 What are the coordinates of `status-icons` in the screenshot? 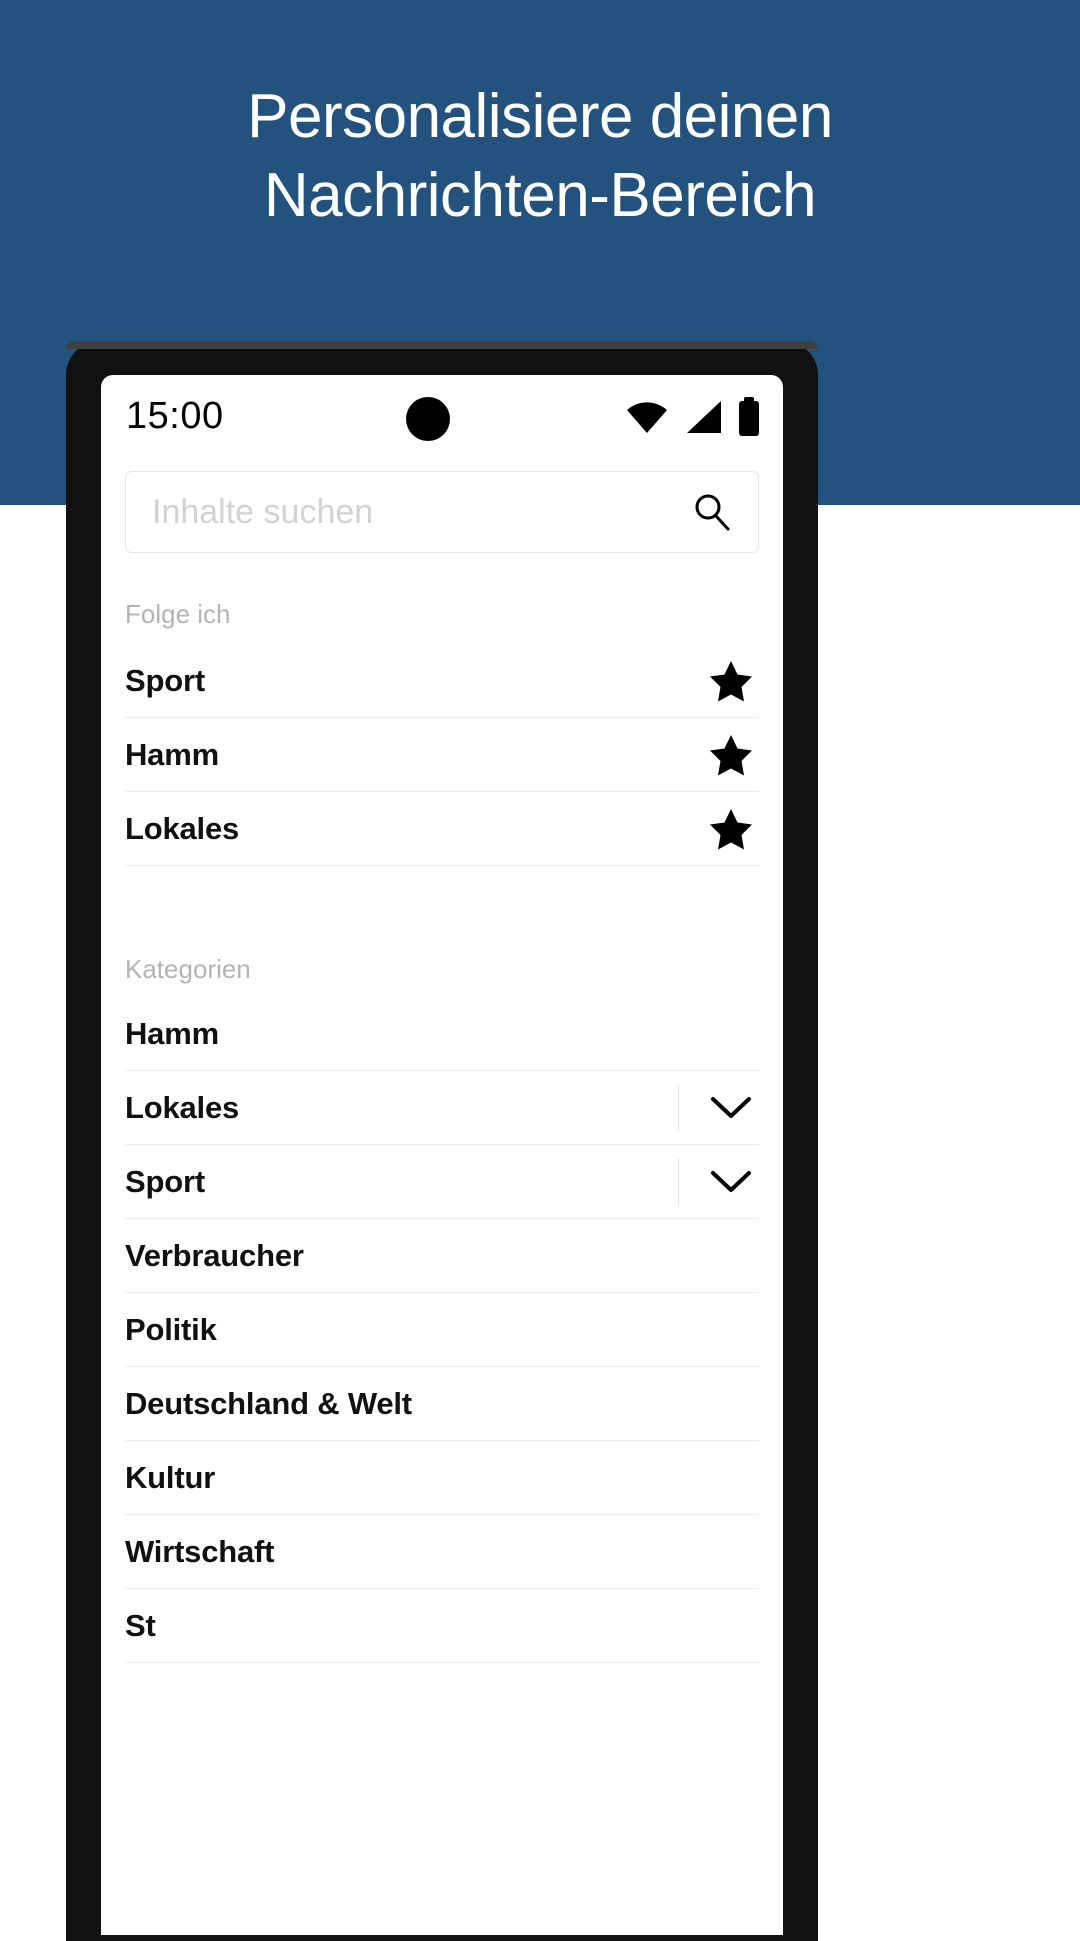 It's located at (693, 417).